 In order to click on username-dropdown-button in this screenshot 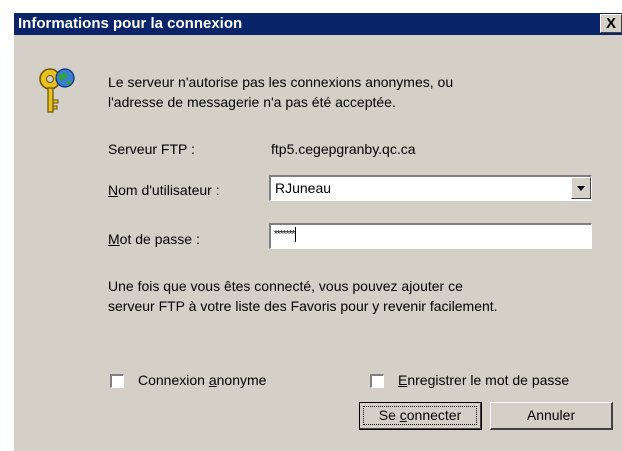, I will do `click(581, 188)`.